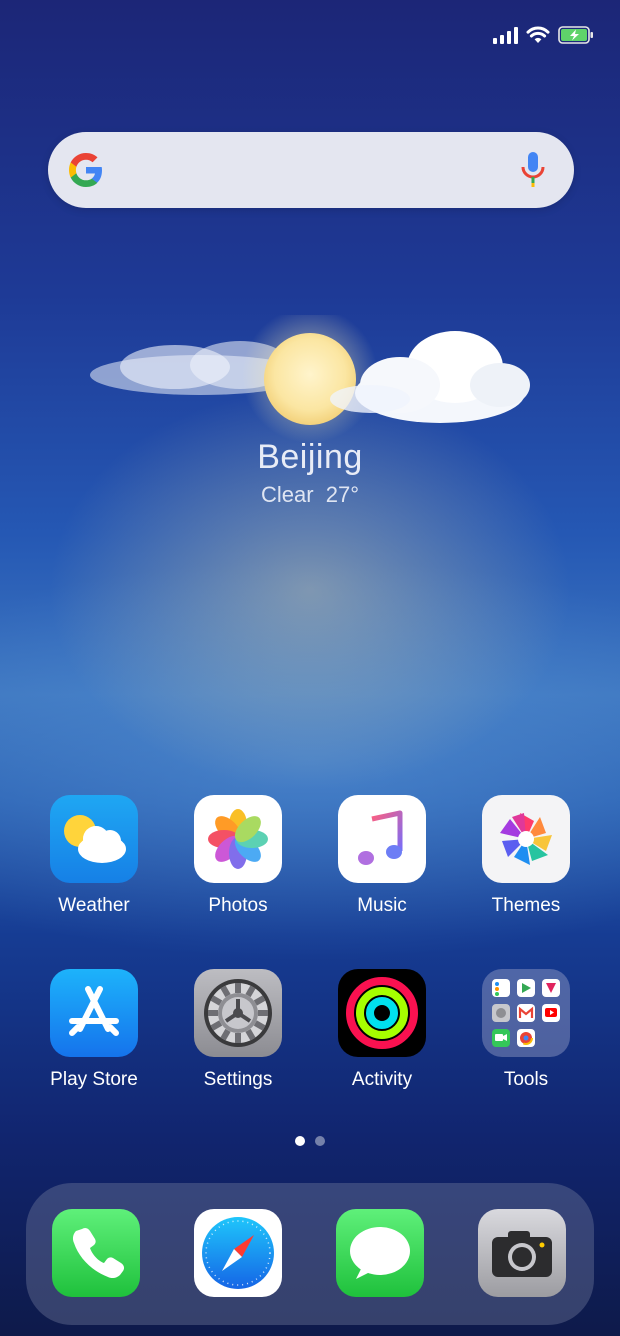 This screenshot has height=1336, width=620. What do you see at coordinates (287, 494) in the screenshot?
I see `weather-condition-text: Clear` at bounding box center [287, 494].